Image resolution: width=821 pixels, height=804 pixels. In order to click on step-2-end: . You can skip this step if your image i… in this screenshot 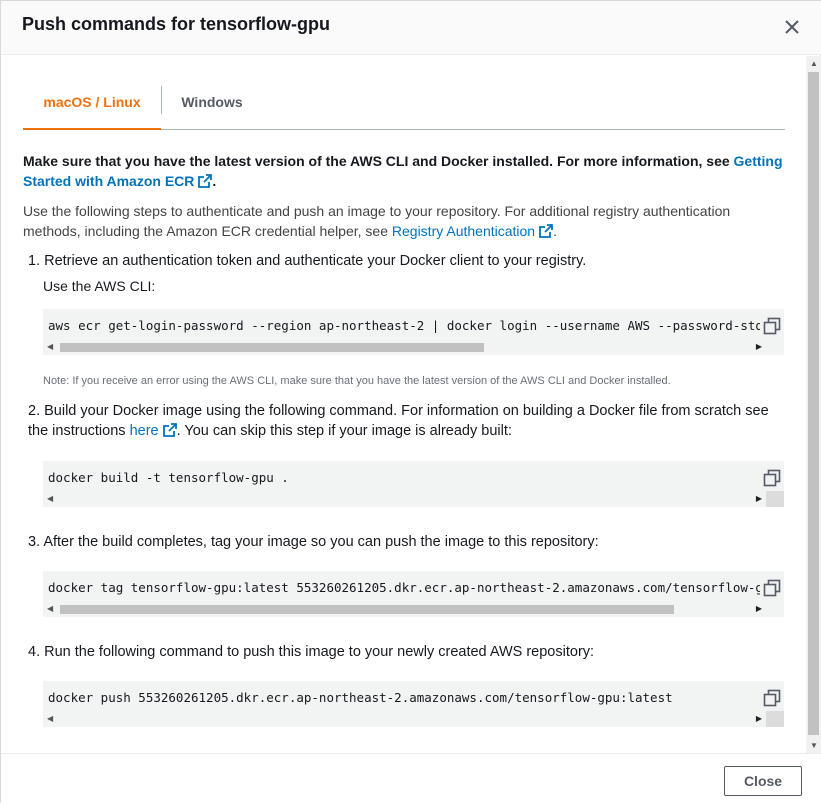, I will do `click(344, 431)`.